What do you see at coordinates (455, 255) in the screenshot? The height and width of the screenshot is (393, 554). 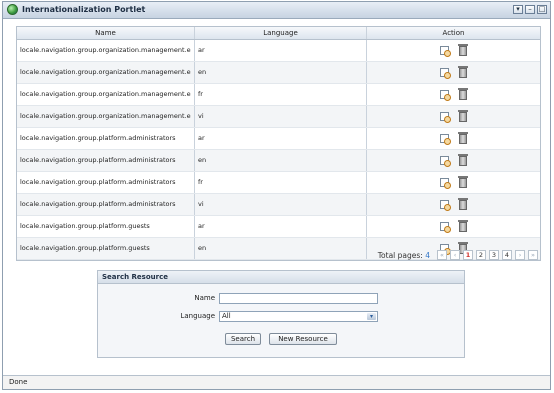 I see `prev-page-button: ‹` at bounding box center [455, 255].